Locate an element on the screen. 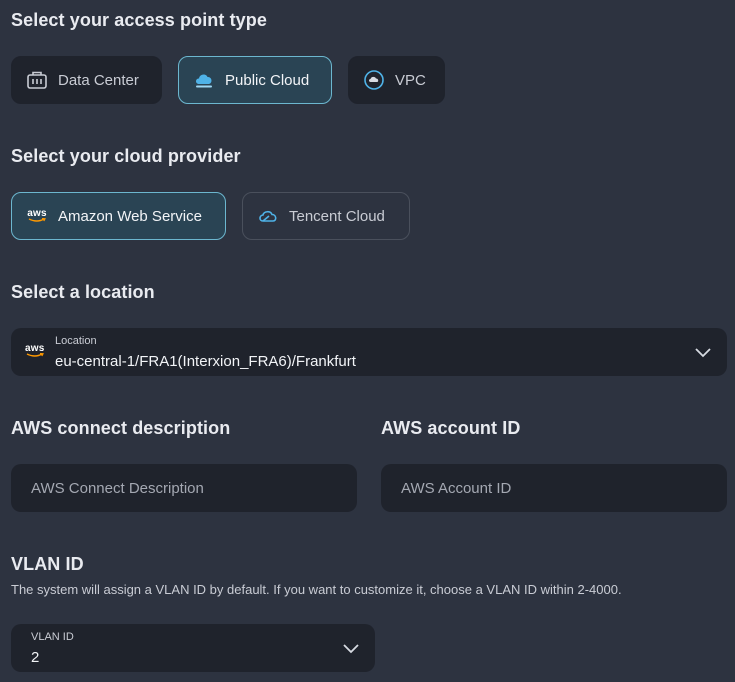 Image resolution: width=735 pixels, height=682 pixels. tencent-cloud-icon is located at coordinates (268, 216).